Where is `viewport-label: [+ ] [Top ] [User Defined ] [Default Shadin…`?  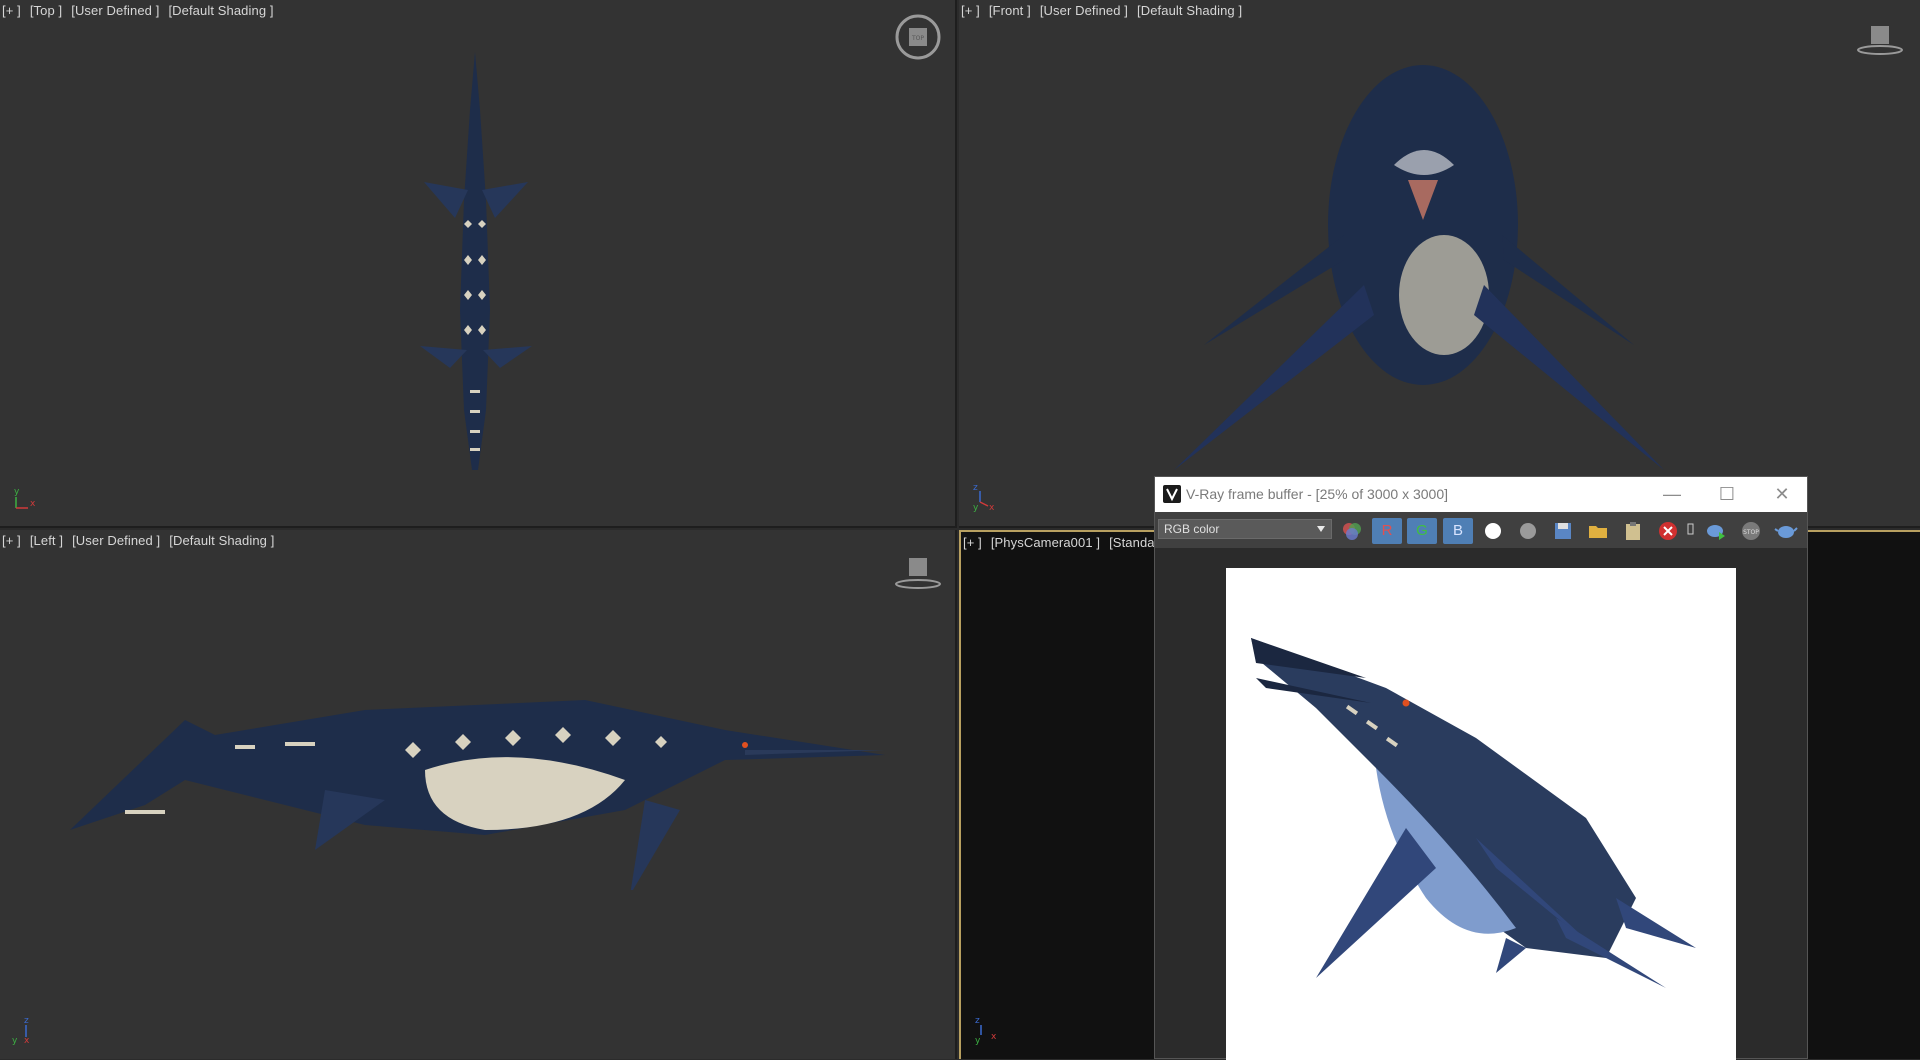 viewport-label: [+ ] [Top ] [User Defined ] [Default Shadin… is located at coordinates (142, 10).